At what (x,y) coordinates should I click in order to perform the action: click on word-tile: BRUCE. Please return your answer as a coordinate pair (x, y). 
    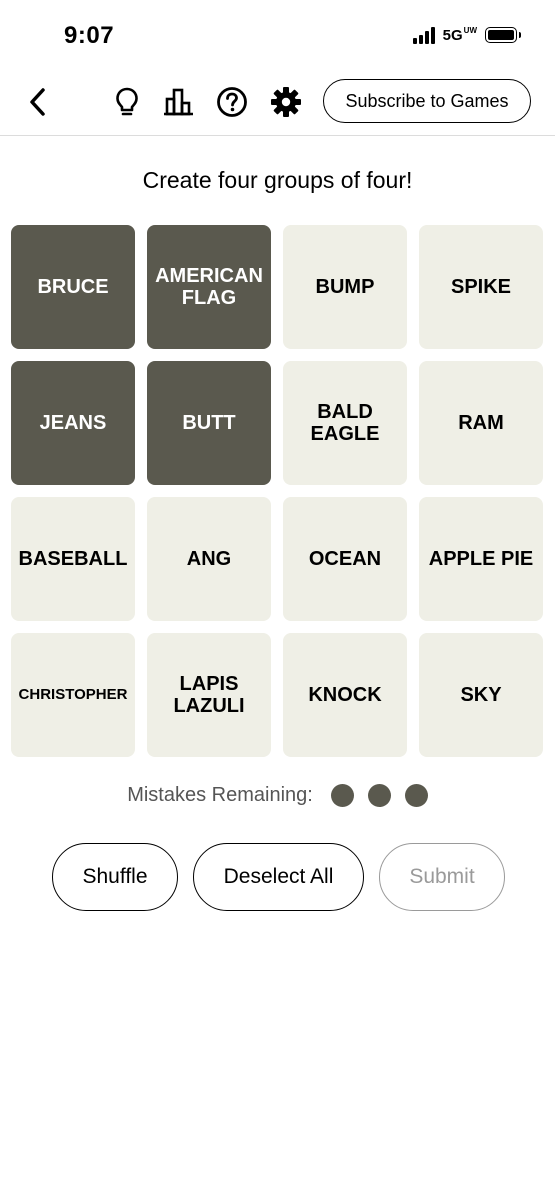
    Looking at the image, I should click on (73, 287).